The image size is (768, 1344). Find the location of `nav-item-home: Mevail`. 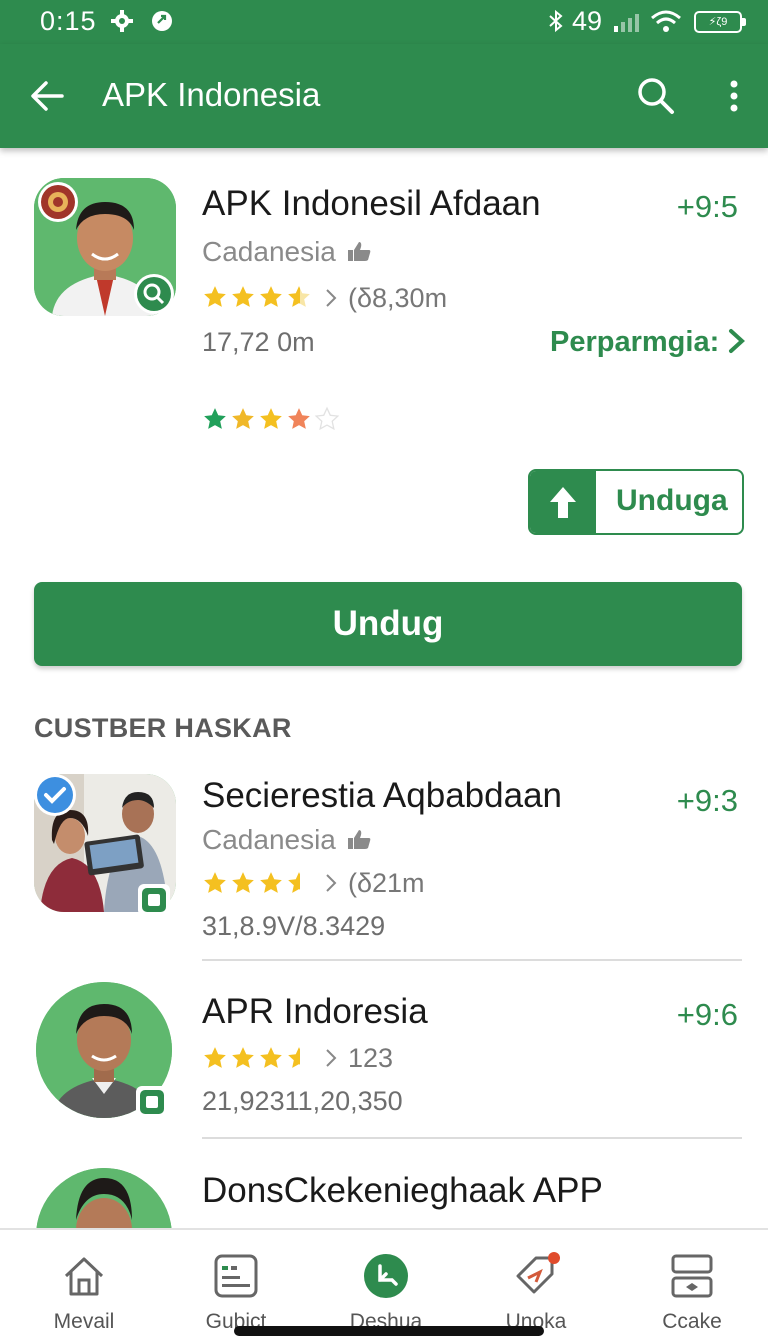

nav-item-home: Mevail is located at coordinates (84, 1287).